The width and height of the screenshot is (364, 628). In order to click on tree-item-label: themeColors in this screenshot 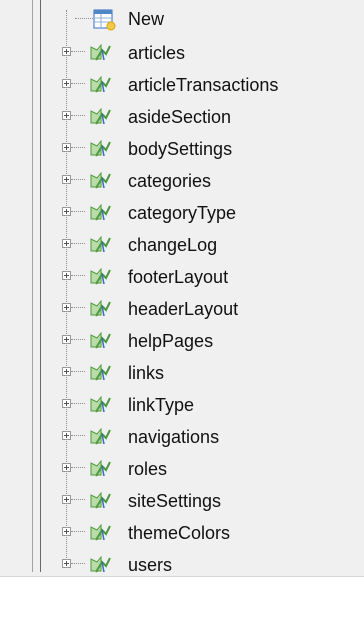, I will do `click(179, 533)`.